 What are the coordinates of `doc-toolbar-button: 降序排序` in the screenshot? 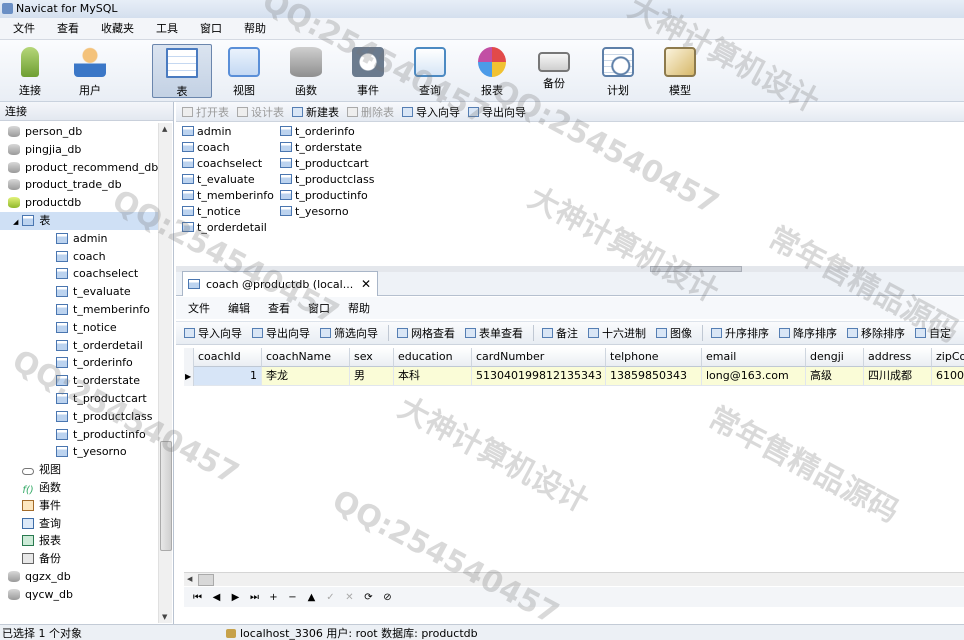 It's located at (808, 333).